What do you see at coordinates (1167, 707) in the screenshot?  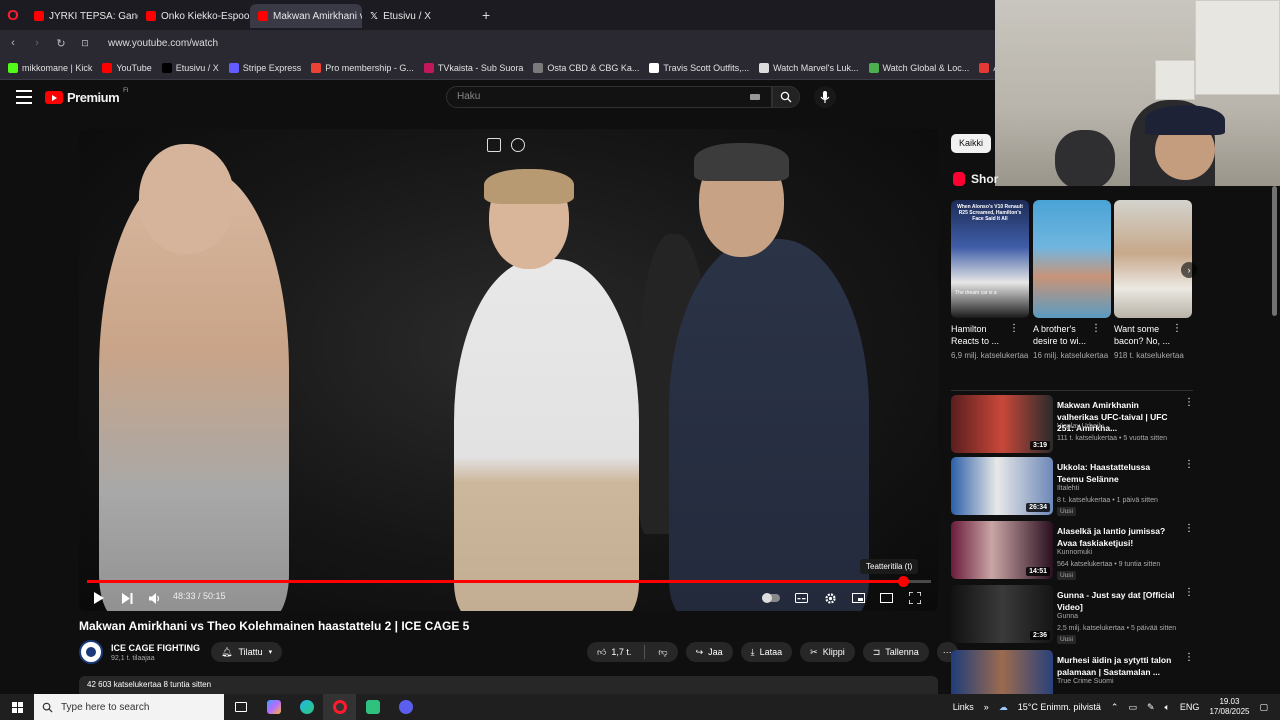 I see `volume-tray-icon: 🔈︎` at bounding box center [1167, 707].